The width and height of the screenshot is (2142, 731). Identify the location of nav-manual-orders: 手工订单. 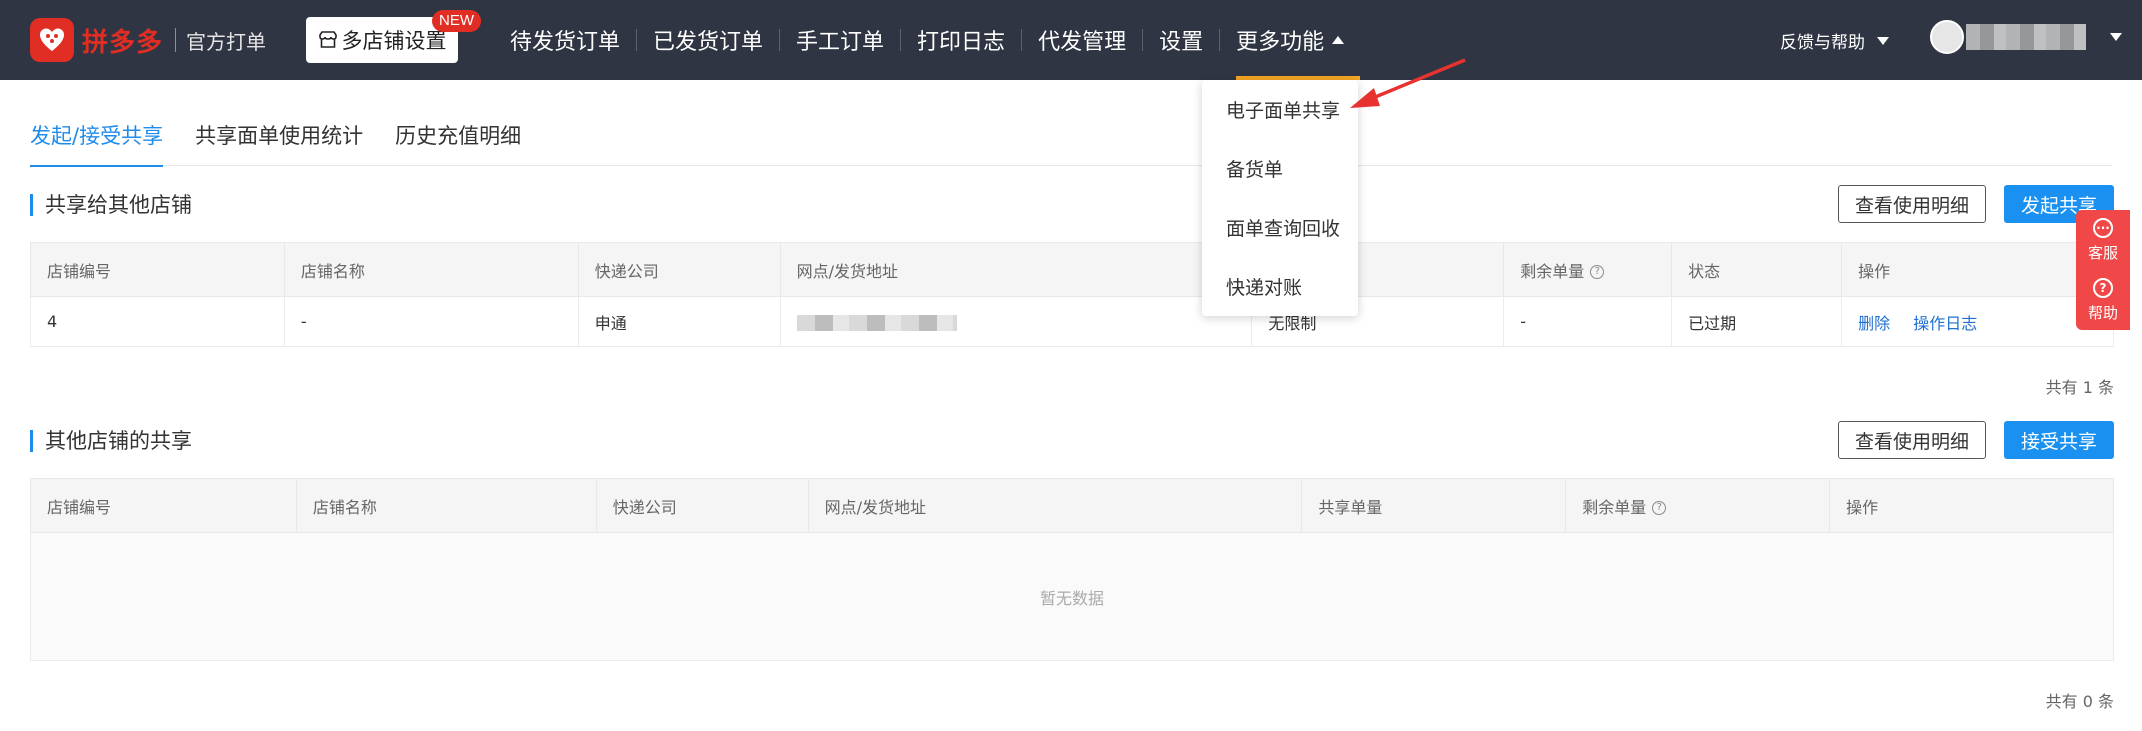
(840, 40).